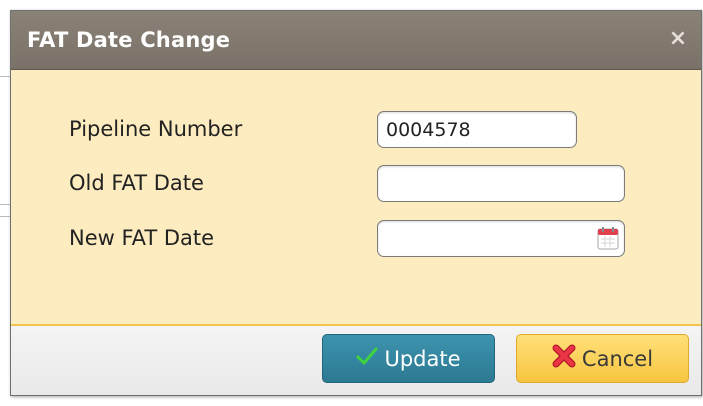  I want to click on new-fat-date-picker, so click(501, 238).